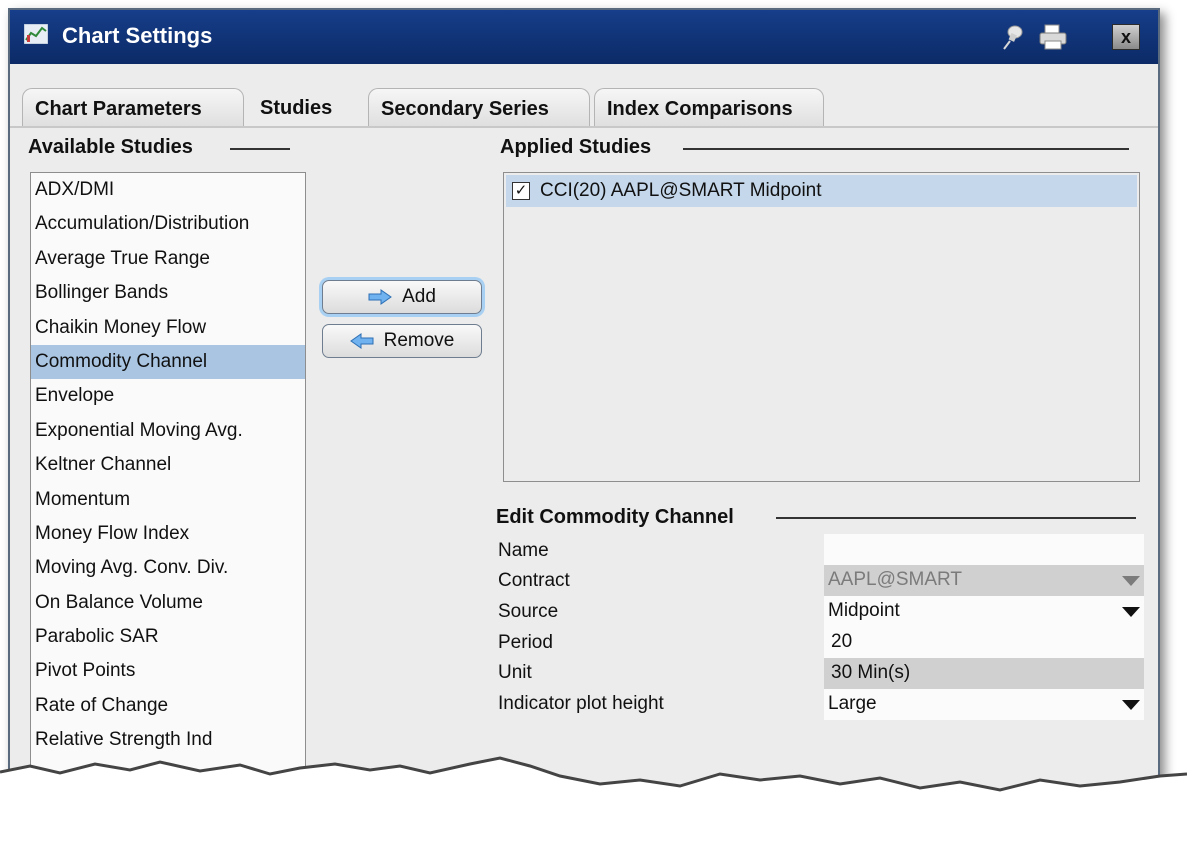 The width and height of the screenshot is (1187, 847). What do you see at coordinates (584, 37) in the screenshot?
I see `title-bar: Chart Settings x` at bounding box center [584, 37].